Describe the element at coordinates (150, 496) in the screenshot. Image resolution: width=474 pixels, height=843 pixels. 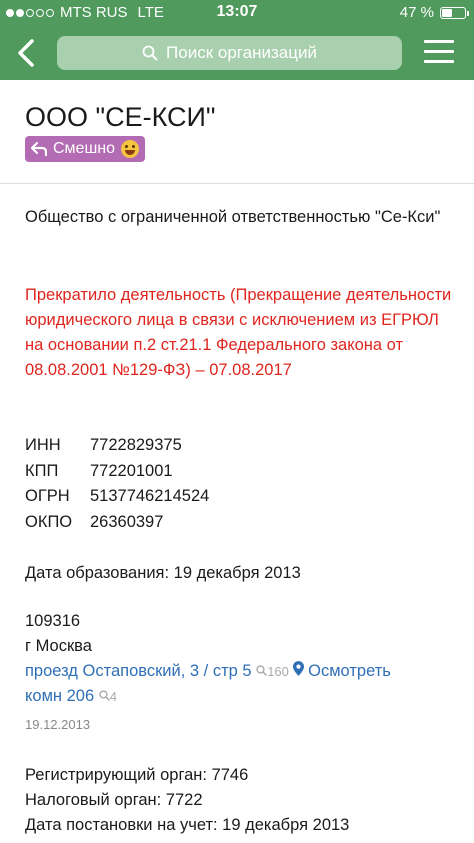
I see `code-value: 5137746214524` at that location.